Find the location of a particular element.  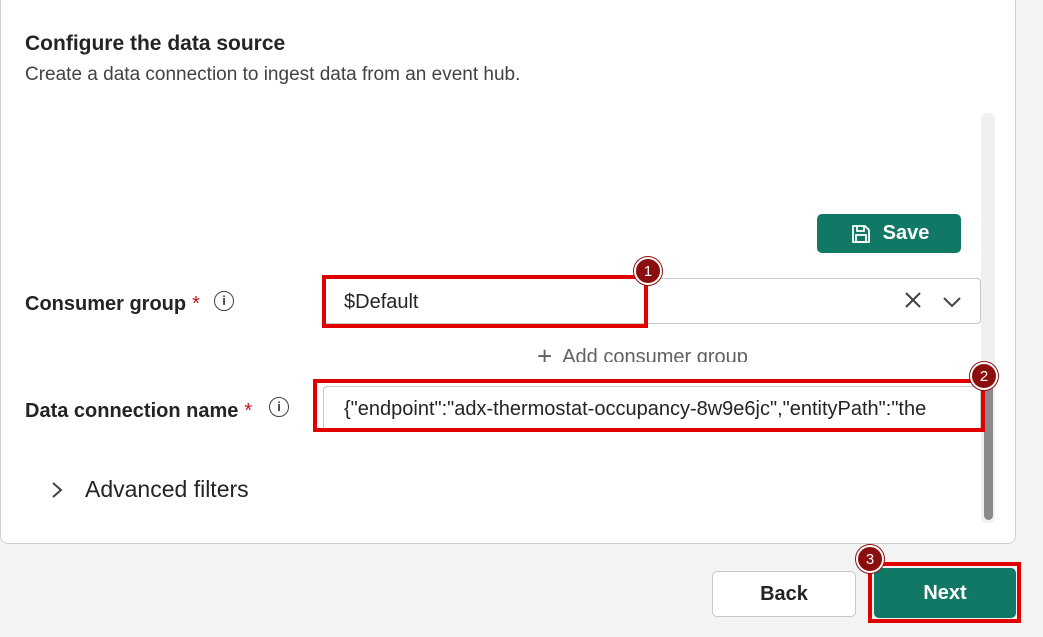

save-button: Save is located at coordinates (889, 233).